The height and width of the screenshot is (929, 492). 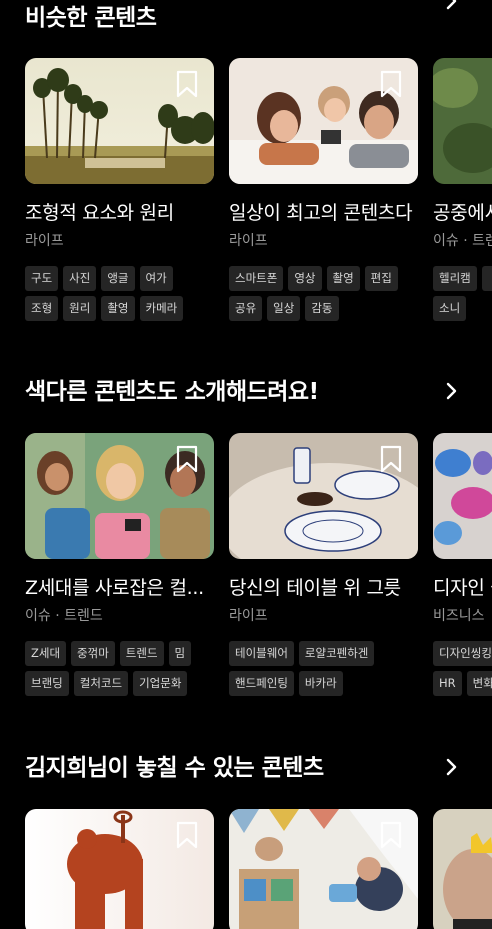 What do you see at coordinates (246, 308) in the screenshot?
I see `tag: 공유` at bounding box center [246, 308].